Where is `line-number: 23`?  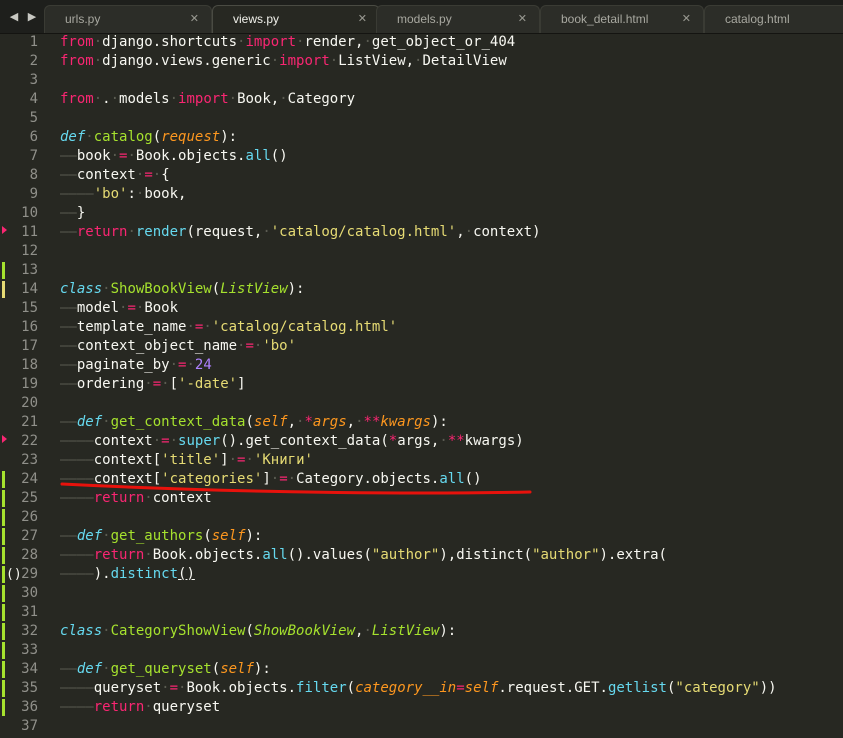 line-number: 23 is located at coordinates (29, 460).